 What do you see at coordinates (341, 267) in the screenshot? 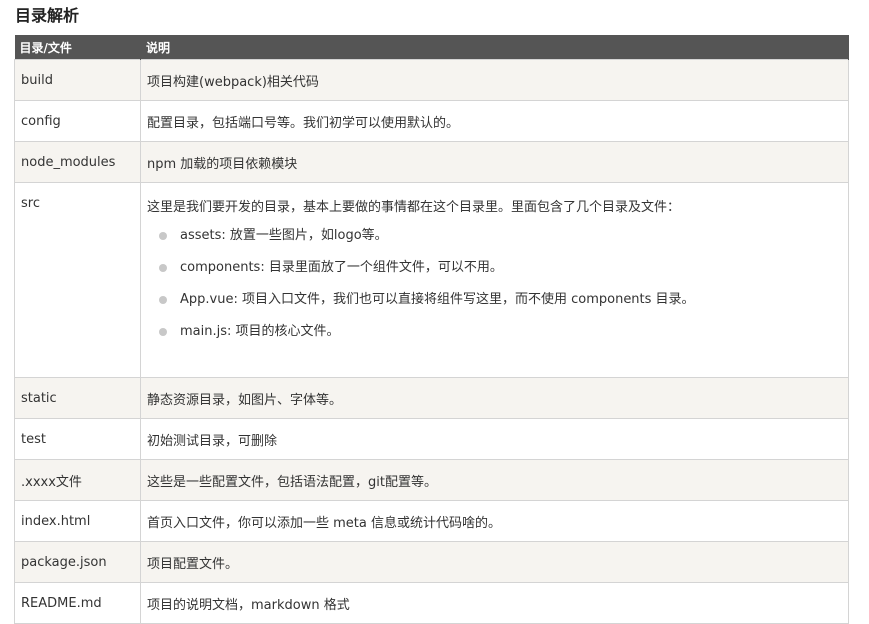
I see `list-item-text: components: 目录里面放了一个组件文件，可以不用。` at bounding box center [341, 267].